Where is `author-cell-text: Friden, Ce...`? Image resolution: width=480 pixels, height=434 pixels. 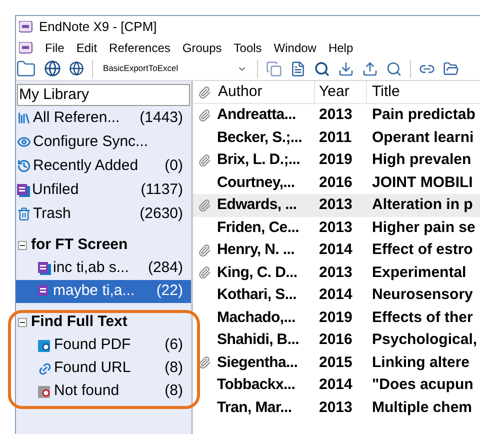
author-cell-text: Friden, Ce... is located at coordinates (258, 228).